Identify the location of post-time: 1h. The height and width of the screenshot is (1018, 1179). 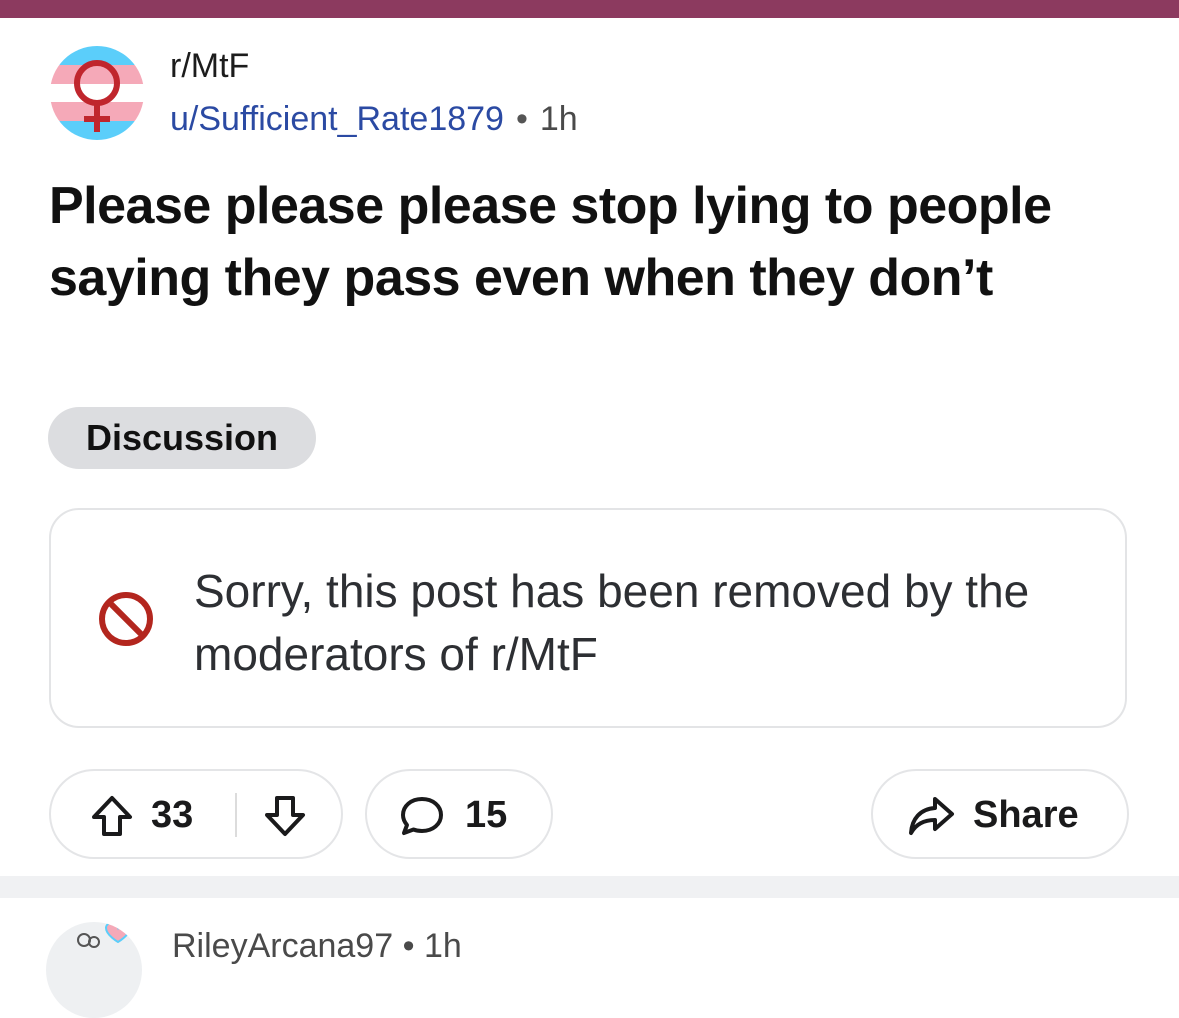
(558, 119).